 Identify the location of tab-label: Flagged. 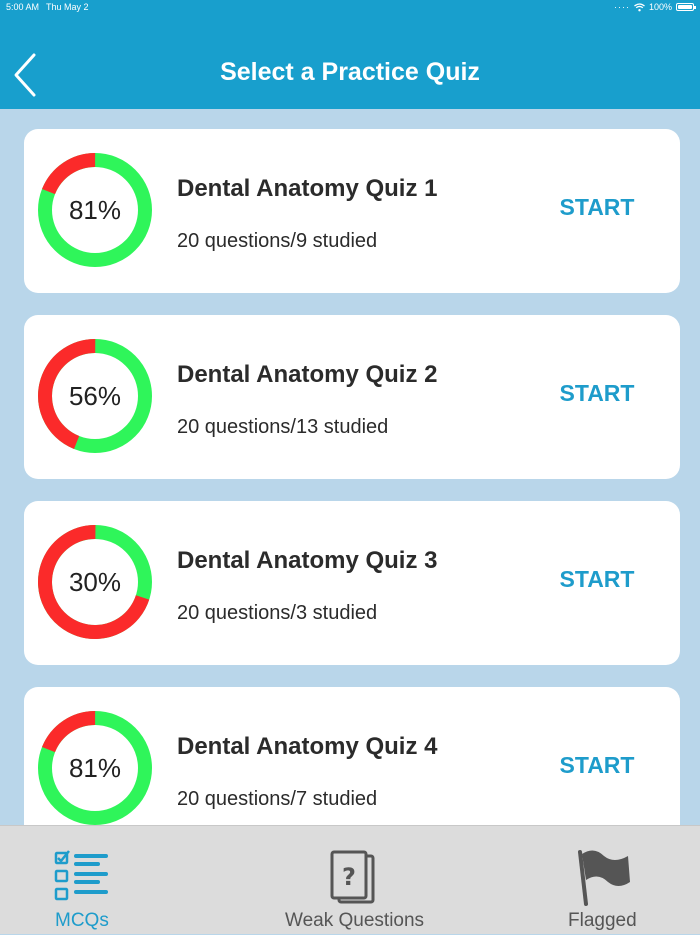
(602, 920).